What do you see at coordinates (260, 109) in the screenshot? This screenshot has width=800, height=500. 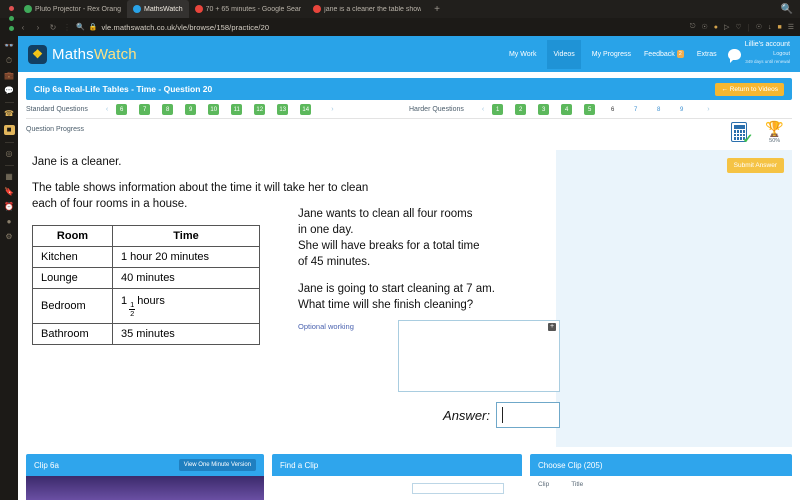 I see `question-button: 12` at bounding box center [260, 109].